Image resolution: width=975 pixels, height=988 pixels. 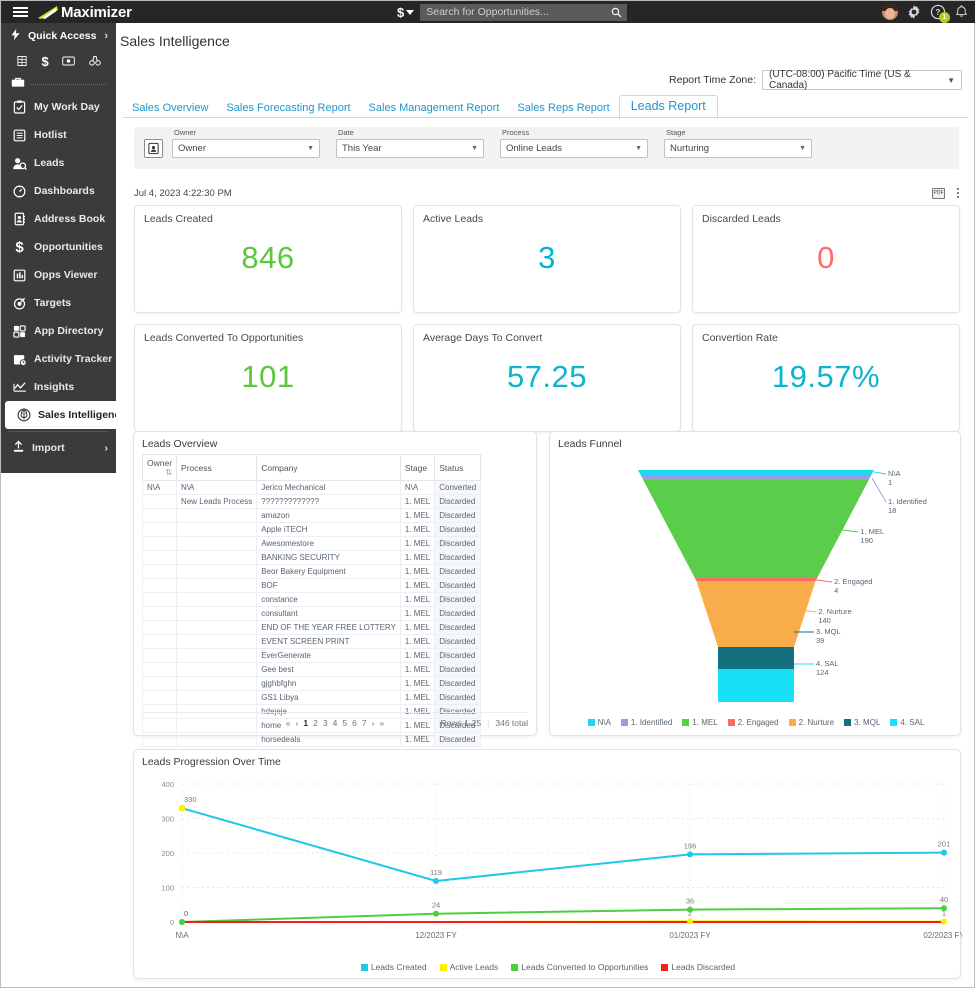 What do you see at coordinates (406, 12) in the screenshot?
I see `currency-selector: $` at bounding box center [406, 12].